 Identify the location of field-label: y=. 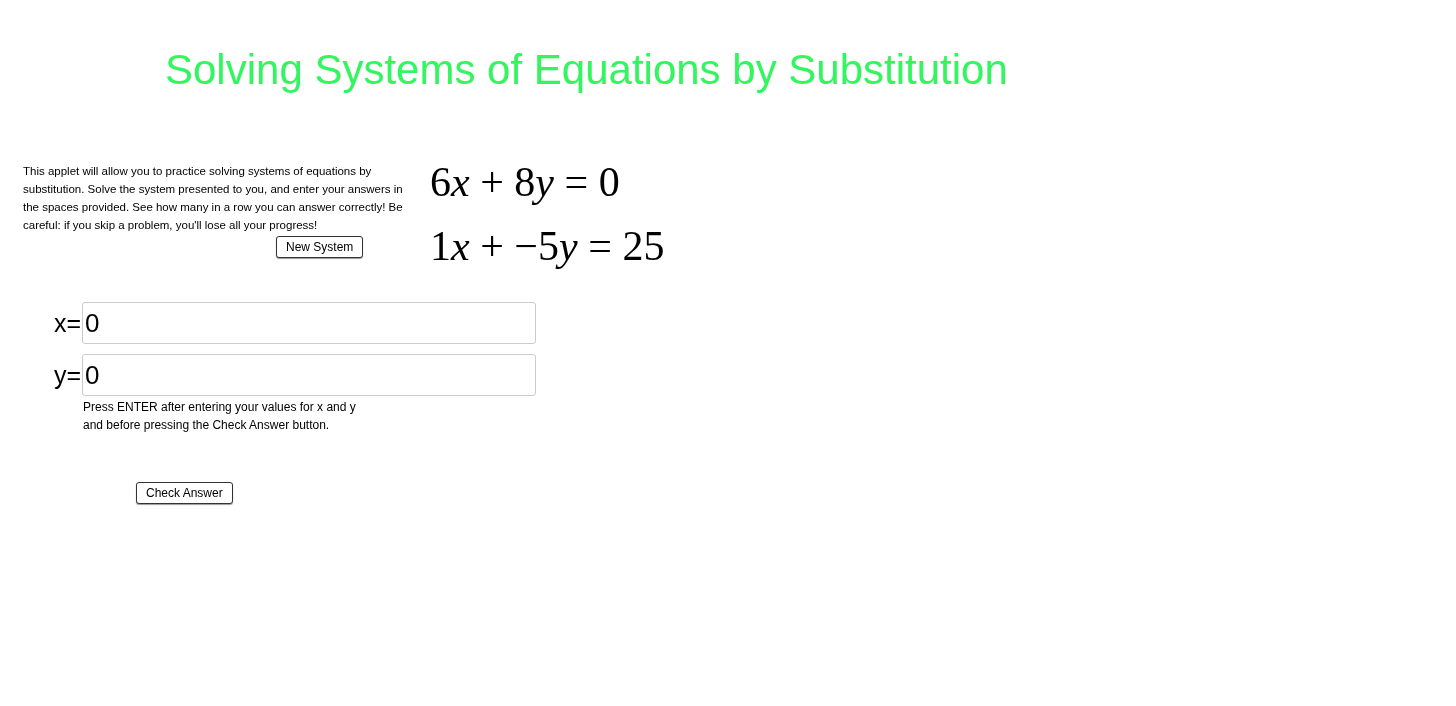
(66, 375).